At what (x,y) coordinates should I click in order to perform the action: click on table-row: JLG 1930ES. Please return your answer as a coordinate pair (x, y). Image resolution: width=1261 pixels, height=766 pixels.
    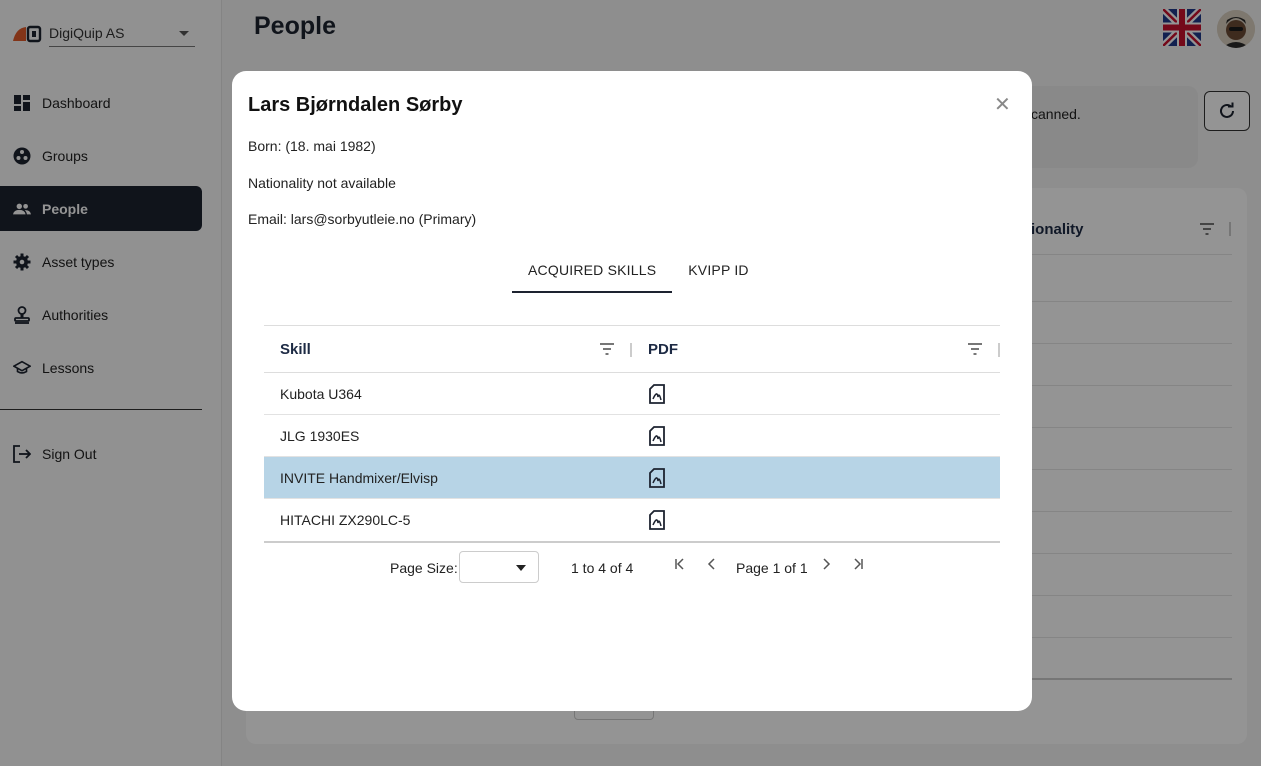
    Looking at the image, I should click on (632, 436).